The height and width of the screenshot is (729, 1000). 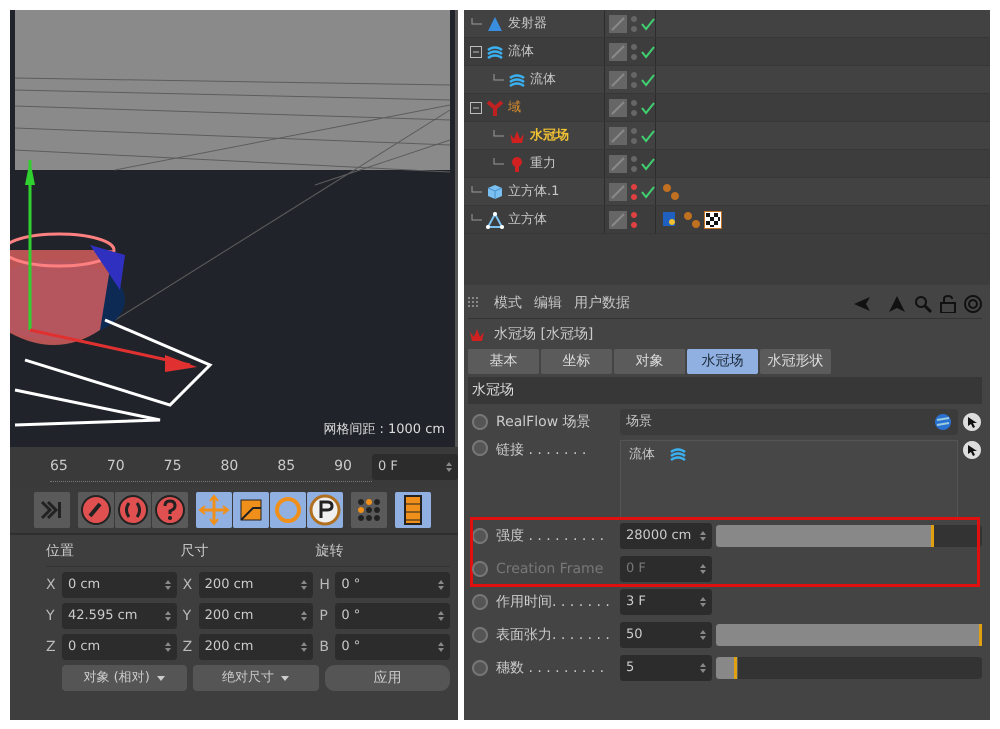 What do you see at coordinates (678, 454) in the screenshot?
I see `fluid-object-icon` at bounding box center [678, 454].